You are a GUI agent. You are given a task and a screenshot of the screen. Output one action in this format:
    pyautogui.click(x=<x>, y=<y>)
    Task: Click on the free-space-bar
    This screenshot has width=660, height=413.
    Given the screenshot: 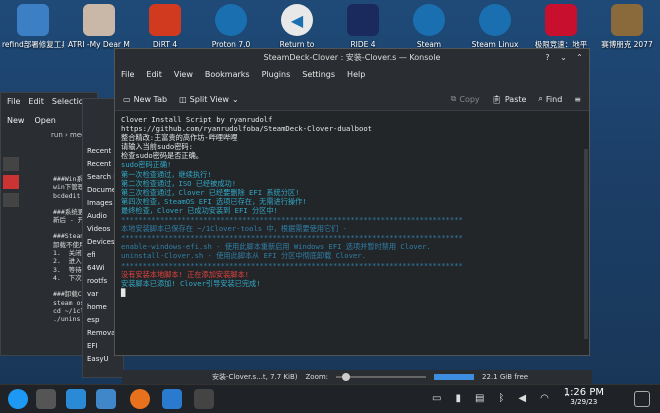 What is the action you would take?
    pyautogui.click(x=454, y=377)
    